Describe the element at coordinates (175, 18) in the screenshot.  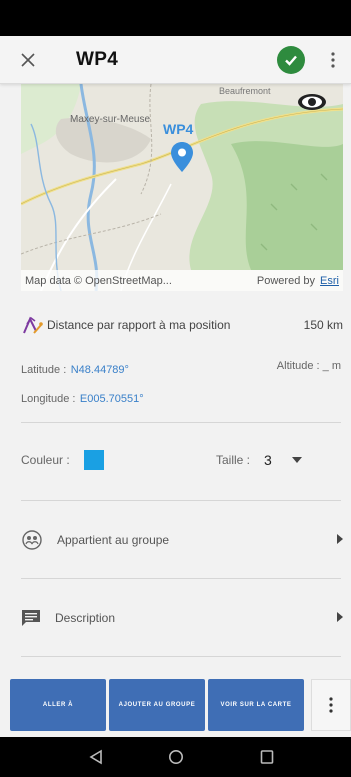
I see `status-bar` at that location.